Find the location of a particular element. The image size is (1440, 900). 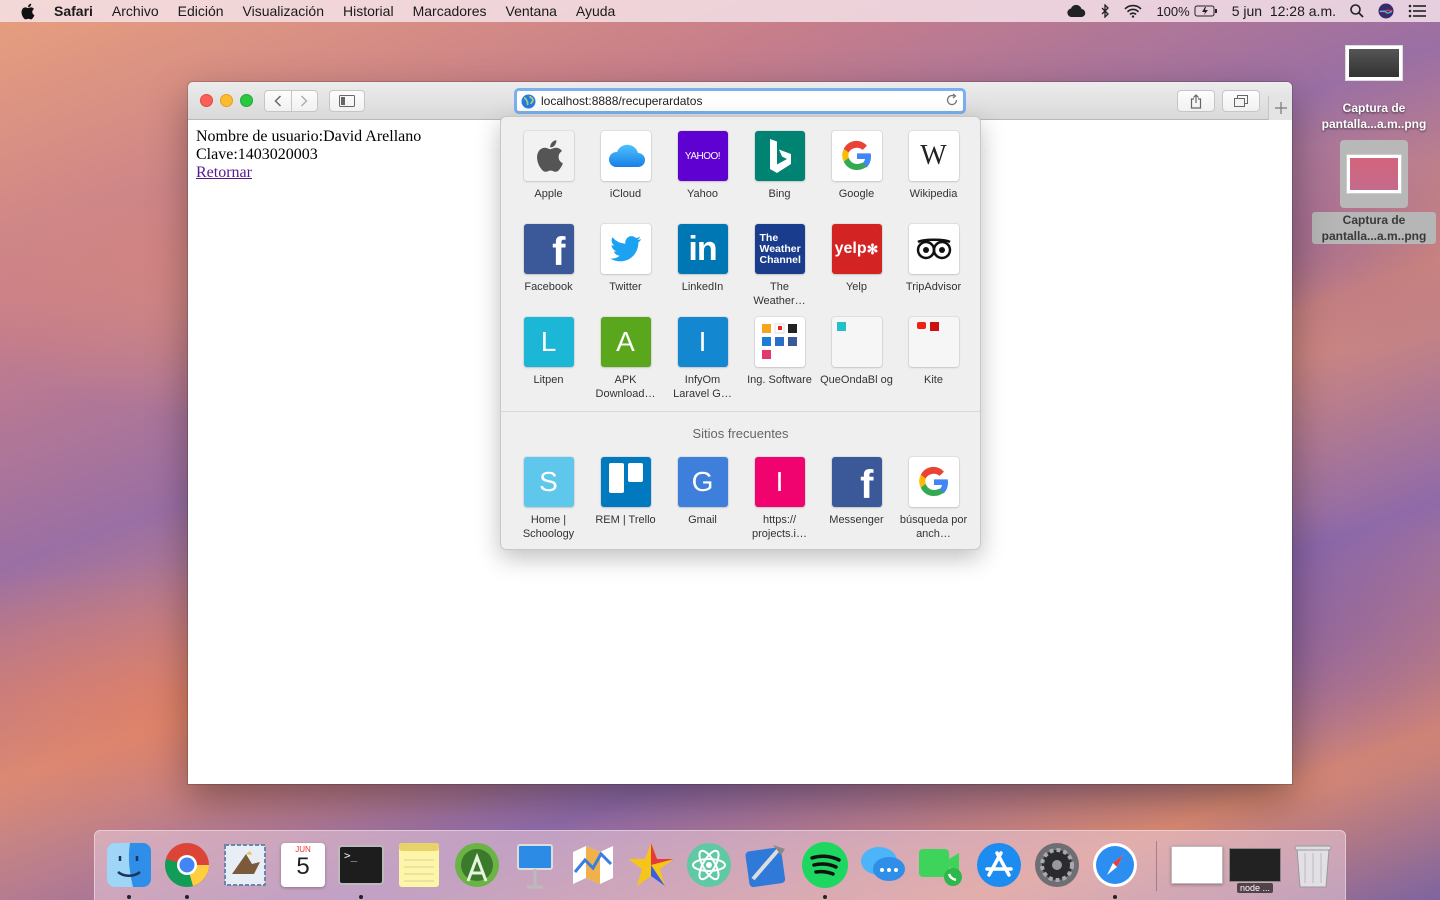

desktop-file-screenshot-2: Captura de pantalla...a.m..png is located at coordinates (1374, 192).